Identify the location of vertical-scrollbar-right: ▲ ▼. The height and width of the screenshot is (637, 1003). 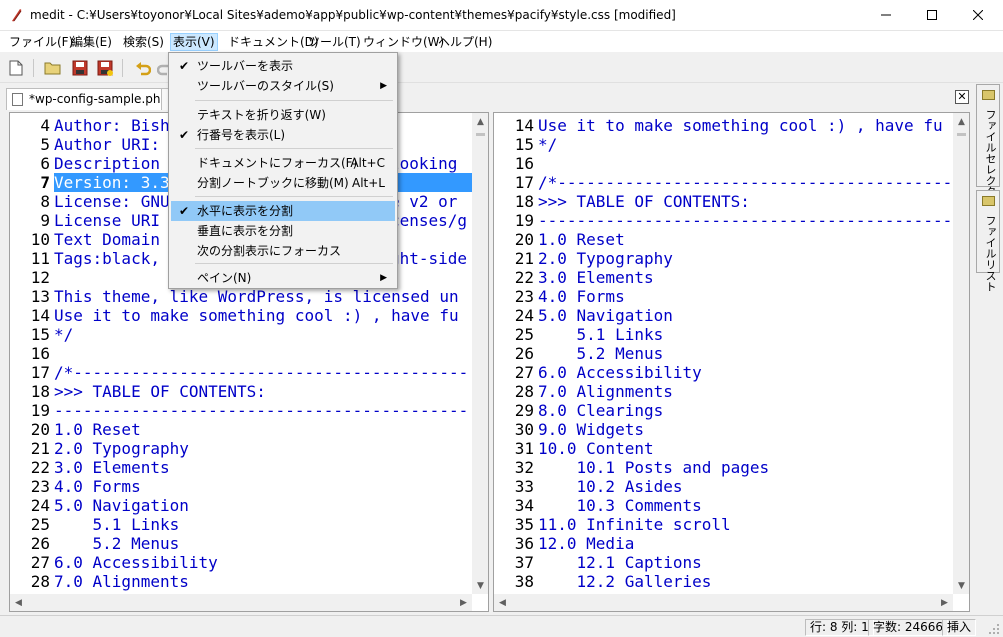
(961, 353).